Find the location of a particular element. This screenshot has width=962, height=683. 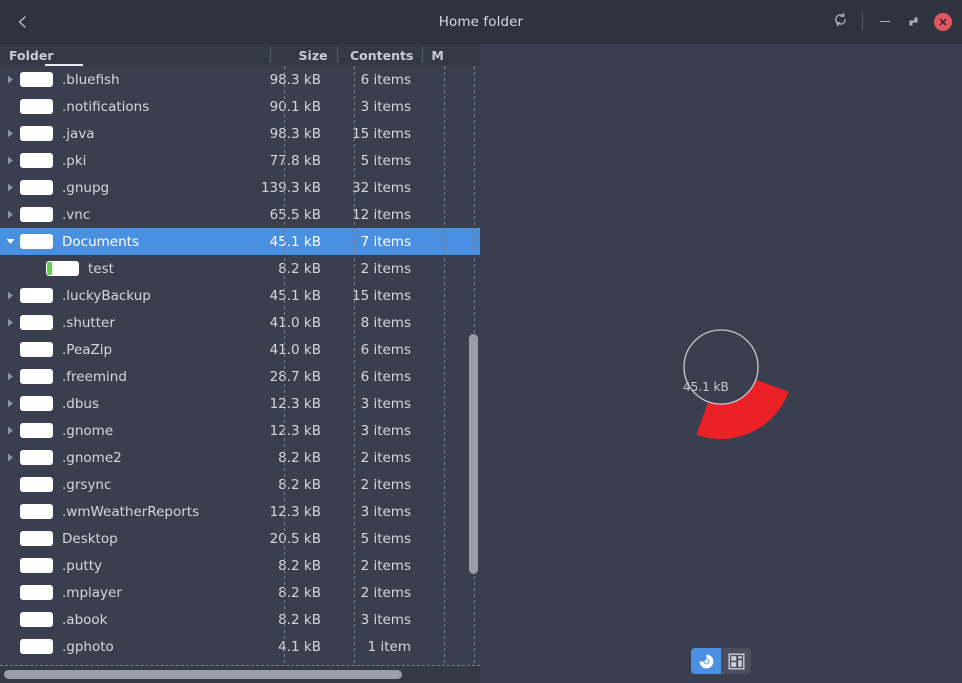

row-size-label: 28.7 kB is located at coordinates (295, 376).